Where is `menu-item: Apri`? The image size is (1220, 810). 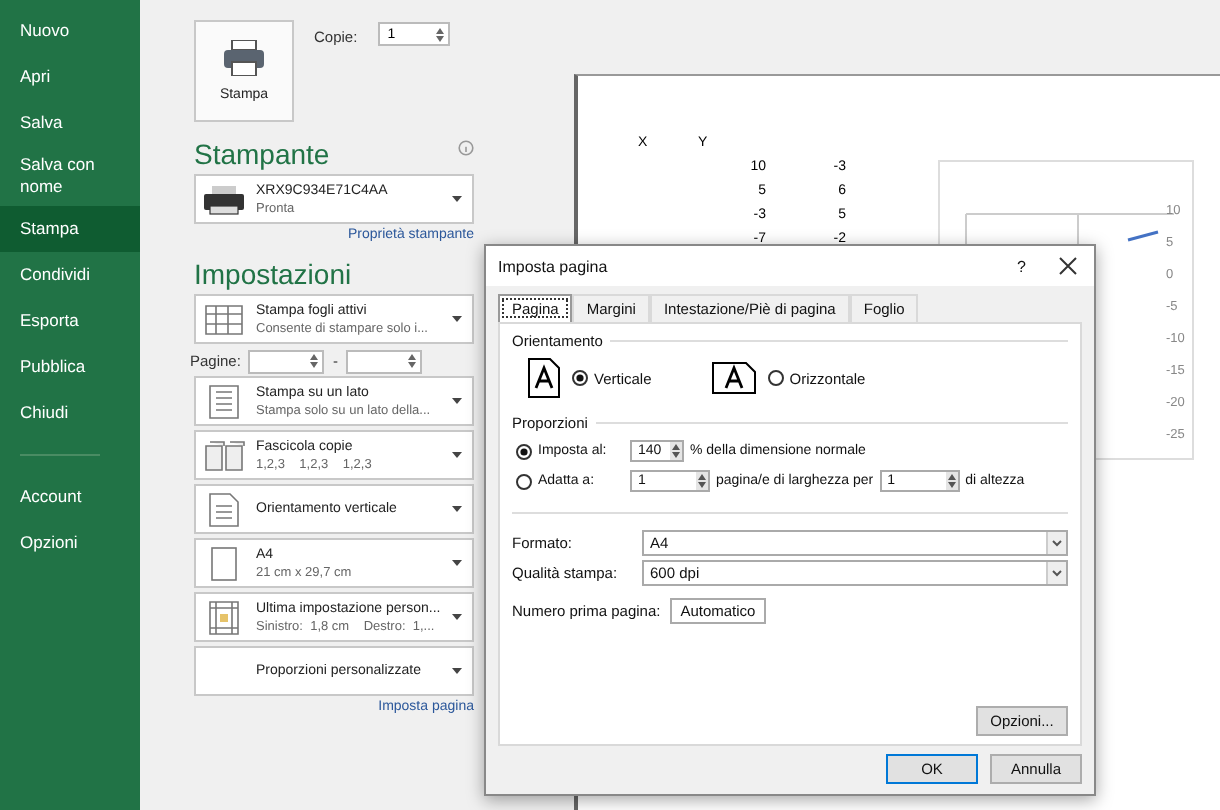 menu-item: Apri is located at coordinates (70, 77).